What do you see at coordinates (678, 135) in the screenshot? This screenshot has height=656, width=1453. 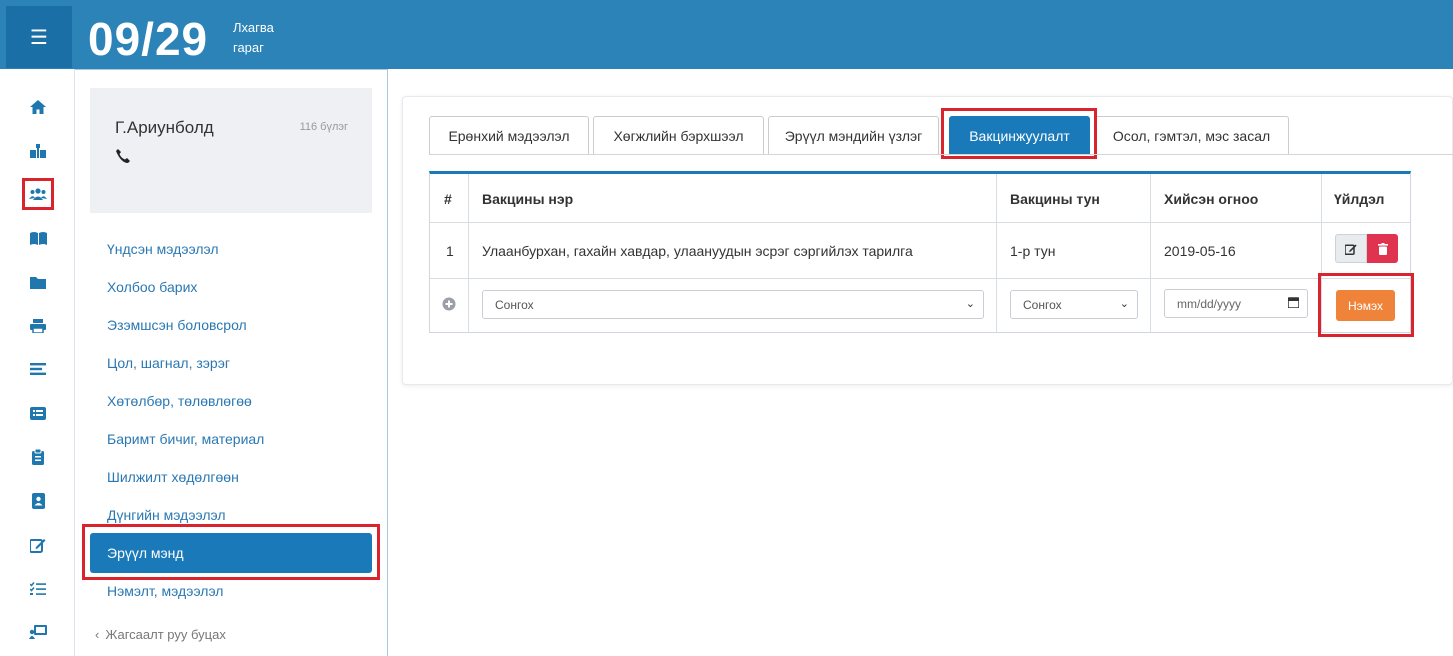 I see `tab-disability: Хөгжлийн бэрхшээл` at bounding box center [678, 135].